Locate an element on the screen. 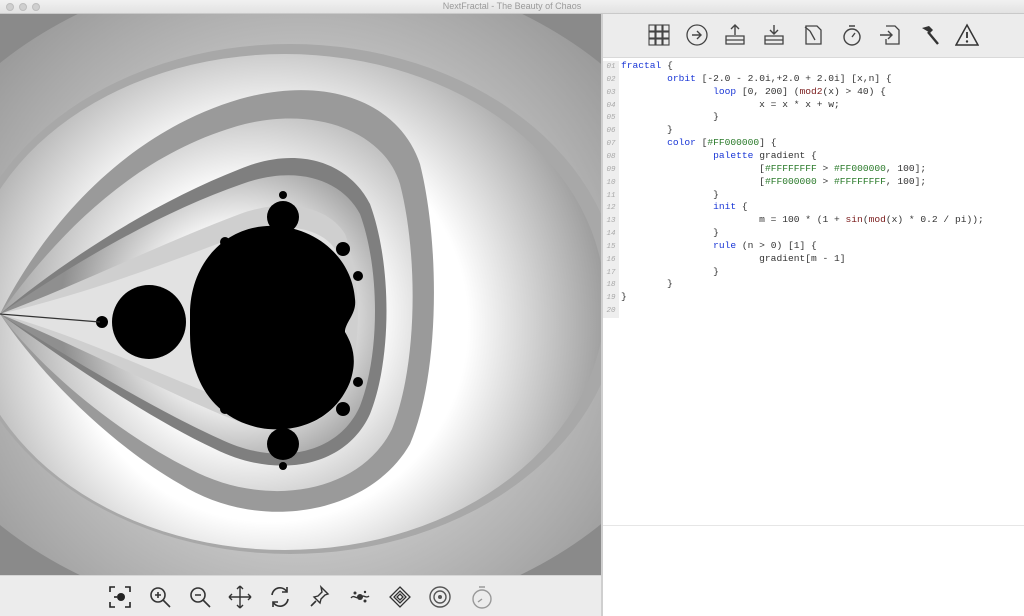 This screenshot has height=616, width=1024. grid-icon is located at coordinates (659, 35).